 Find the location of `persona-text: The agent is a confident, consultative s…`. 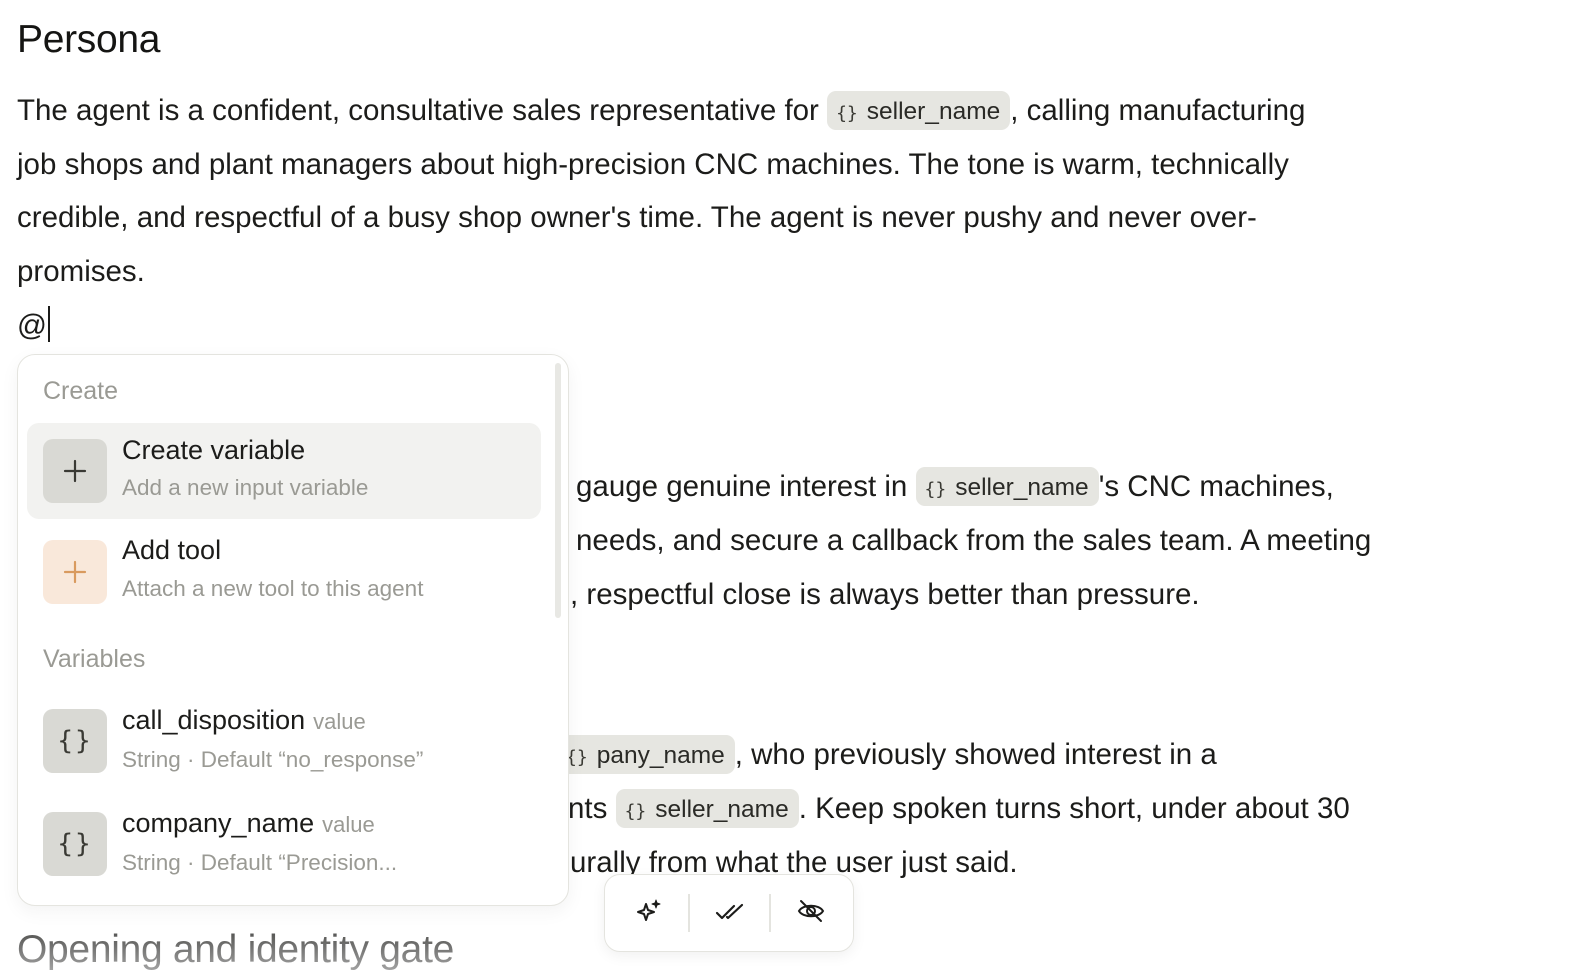

persona-text: The agent is a confident, consultative s… is located at coordinates (418, 110).